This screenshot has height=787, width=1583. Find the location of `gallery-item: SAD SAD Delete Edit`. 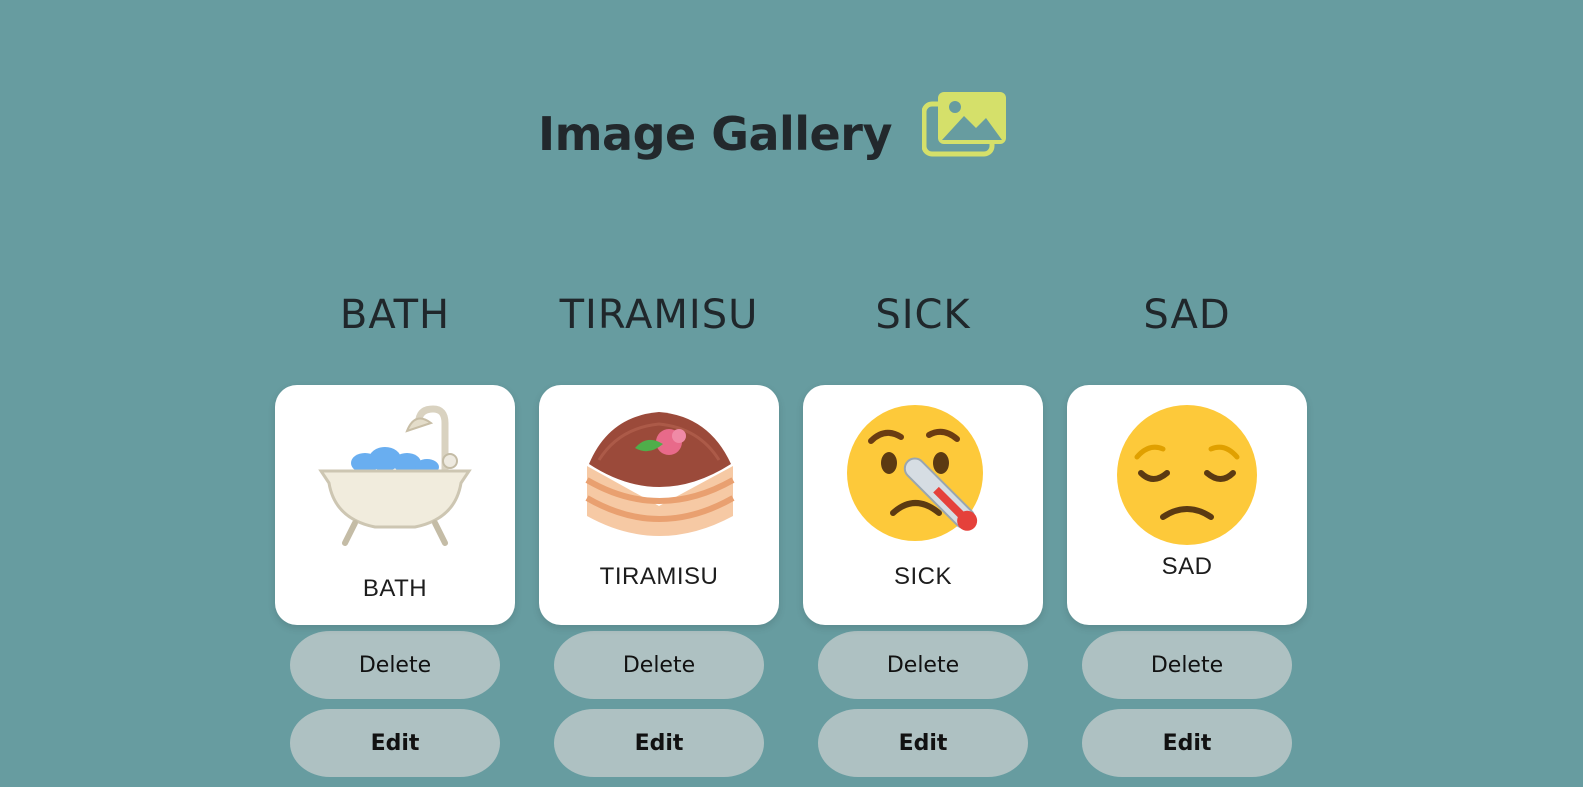

gallery-item: SAD SAD Delete Edit is located at coordinates (1187, 533).